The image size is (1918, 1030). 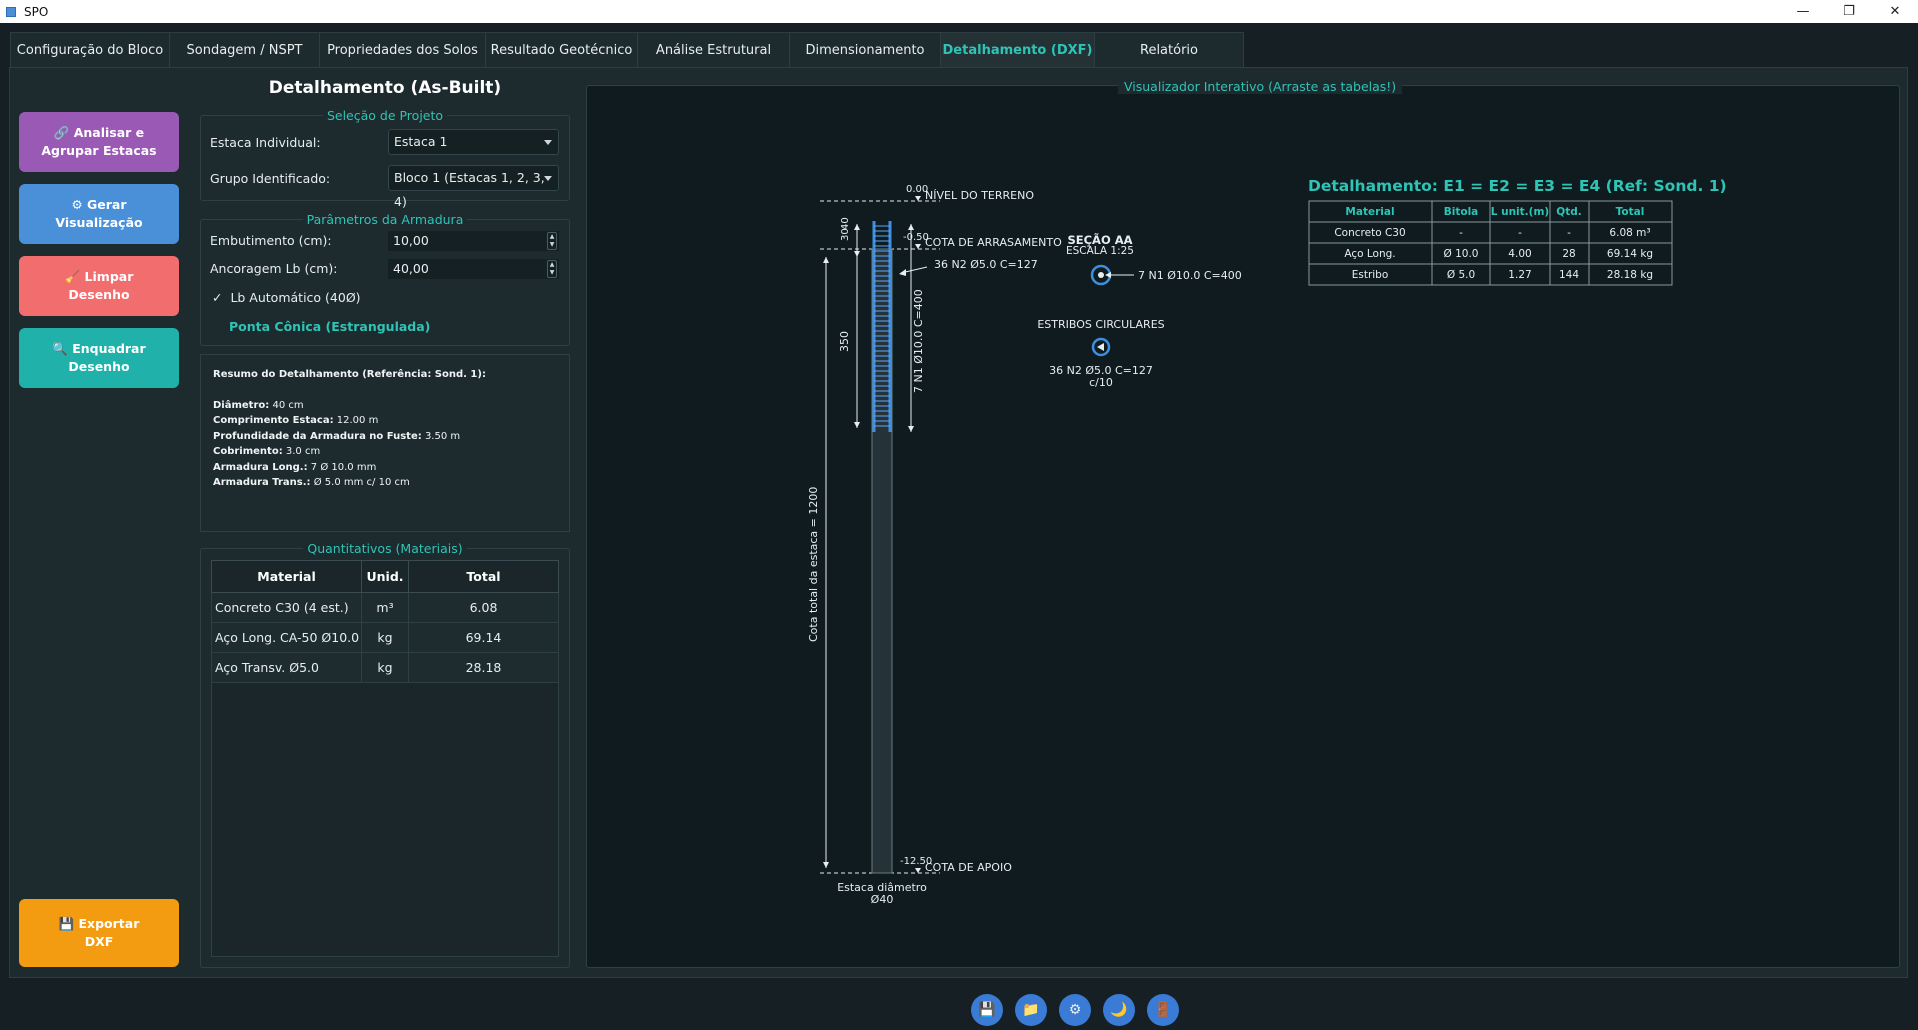 What do you see at coordinates (1630, 254) in the screenshot?
I see `table-cell: 69.14 kg` at bounding box center [1630, 254].